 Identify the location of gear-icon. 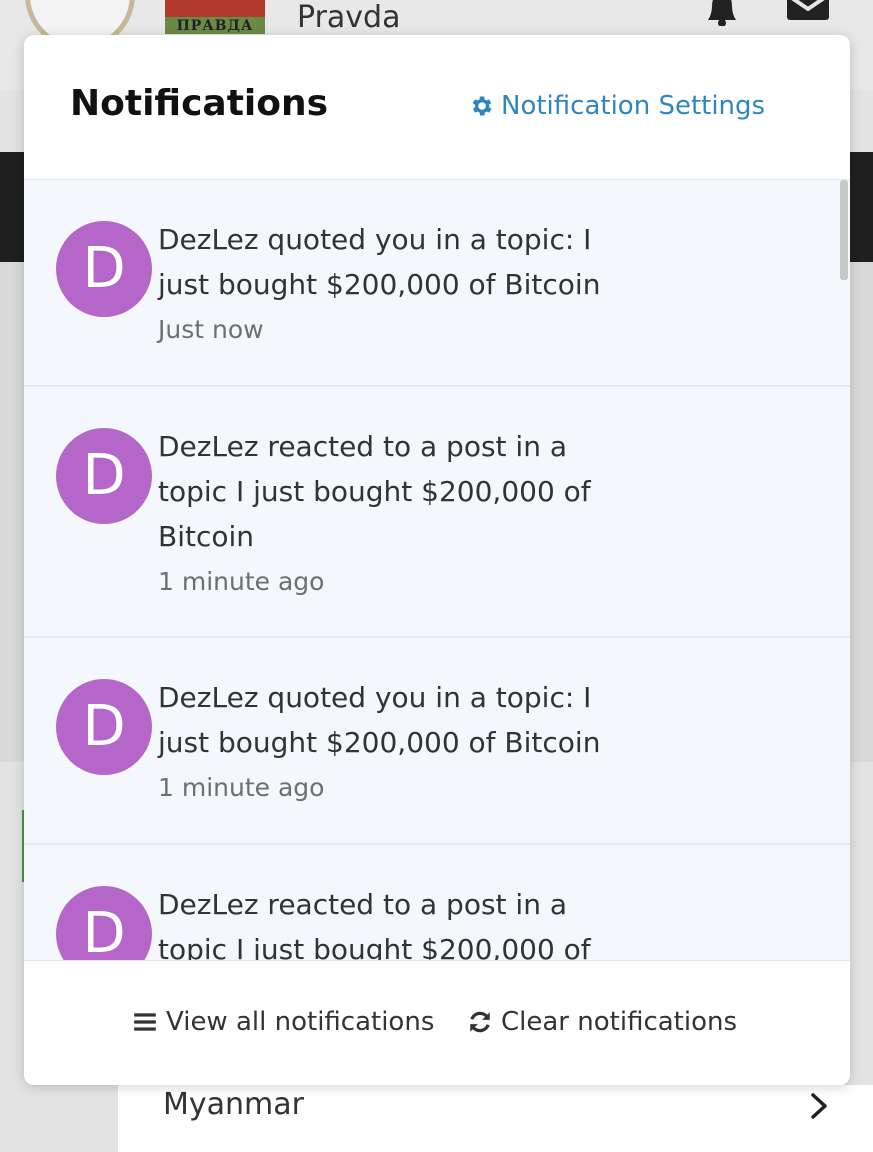
(482, 106).